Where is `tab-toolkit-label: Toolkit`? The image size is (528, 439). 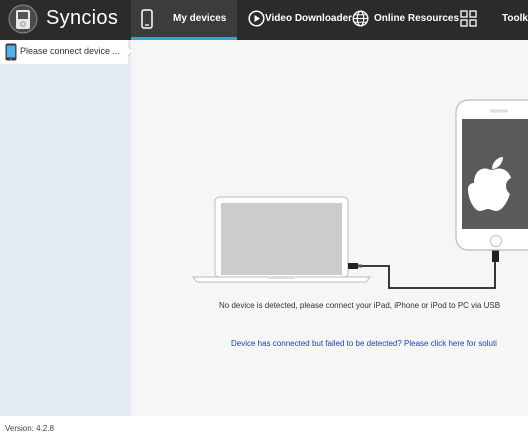
tab-toolkit-label: Toolkit is located at coordinates (515, 18).